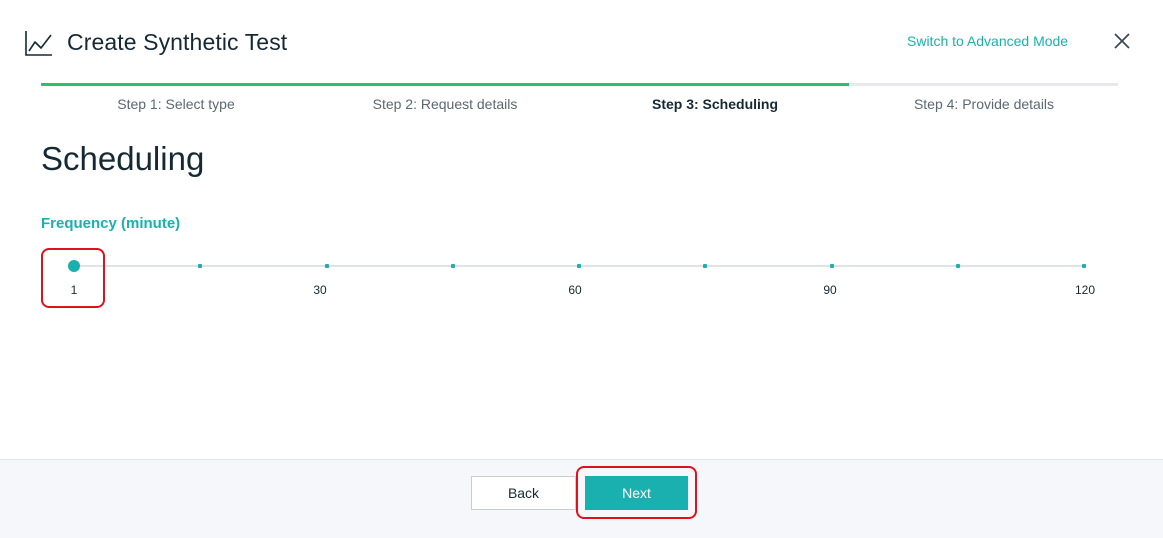  What do you see at coordinates (38, 43) in the screenshot?
I see `line-chart-icon` at bounding box center [38, 43].